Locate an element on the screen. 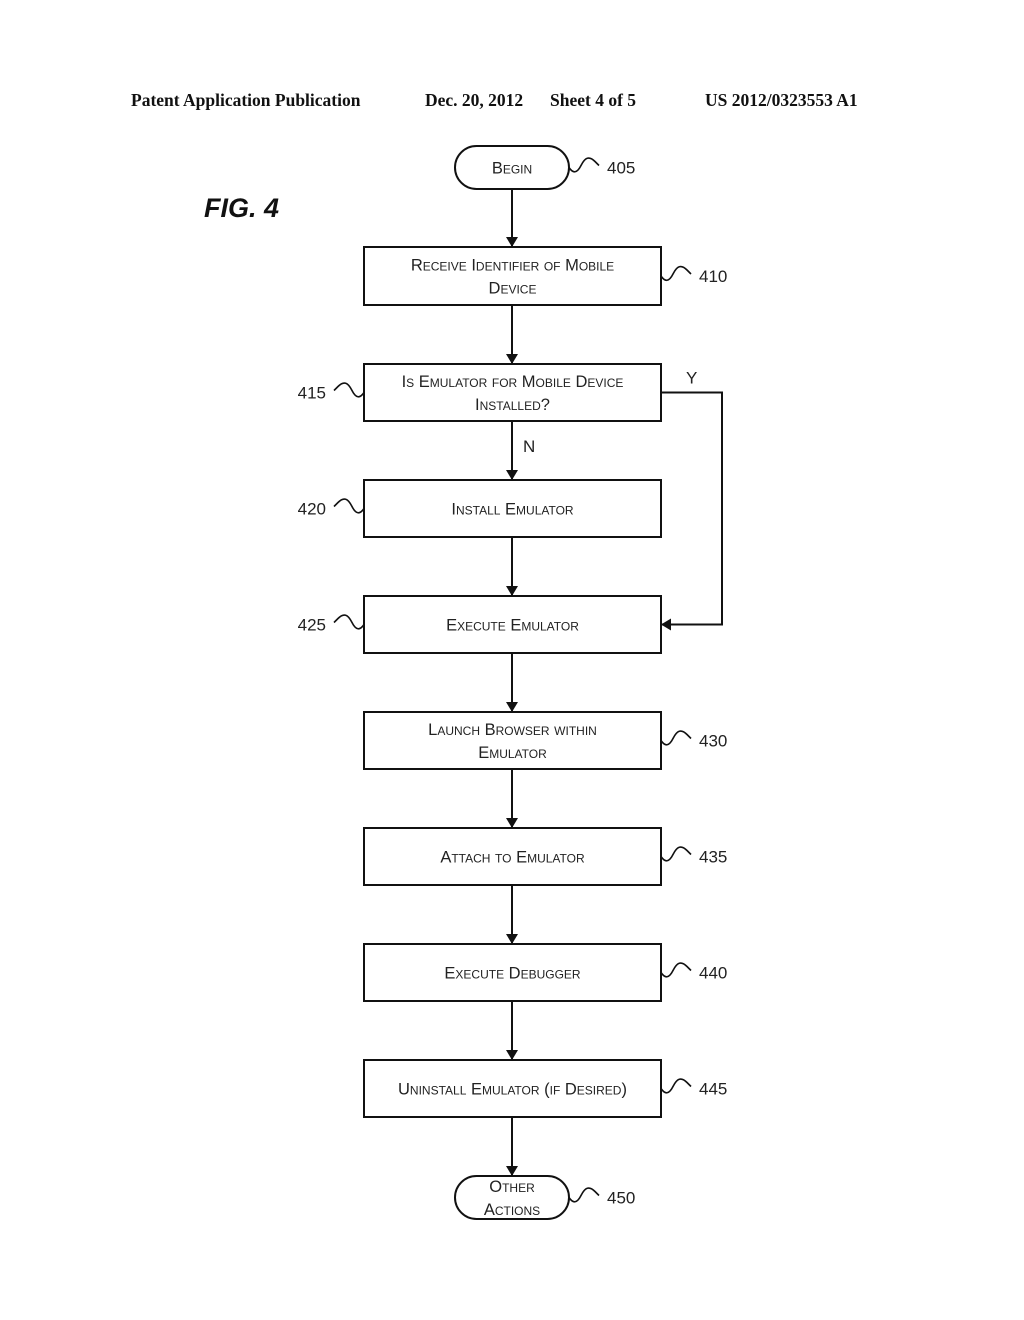  reference-numeral: 410 is located at coordinates (713, 276).